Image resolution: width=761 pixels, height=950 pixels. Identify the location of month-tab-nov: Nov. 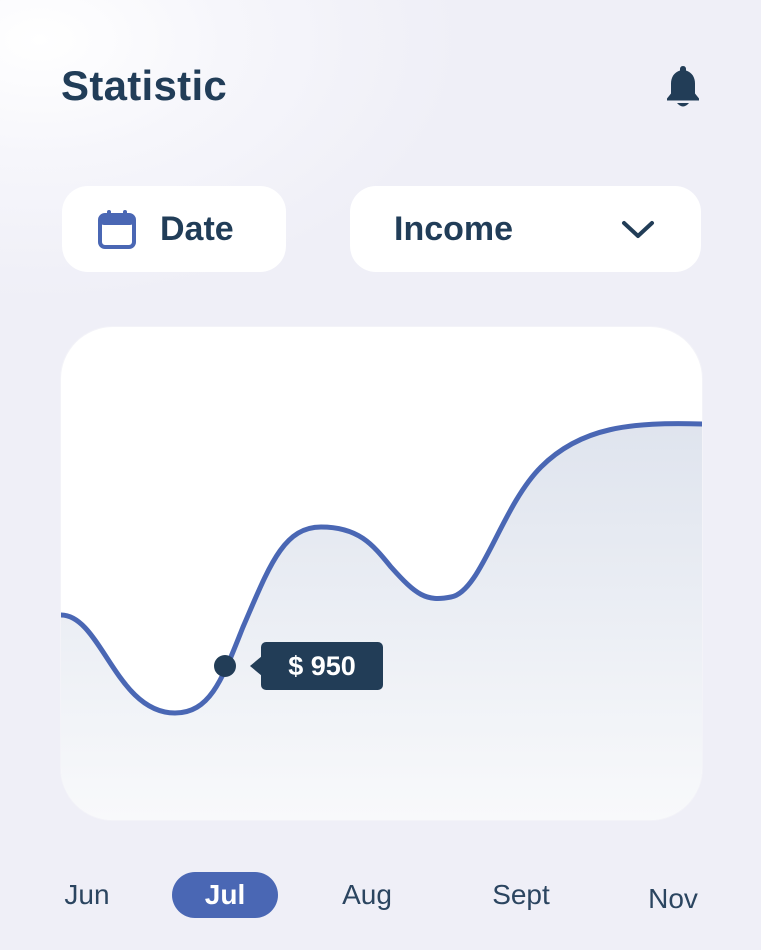
(673, 899).